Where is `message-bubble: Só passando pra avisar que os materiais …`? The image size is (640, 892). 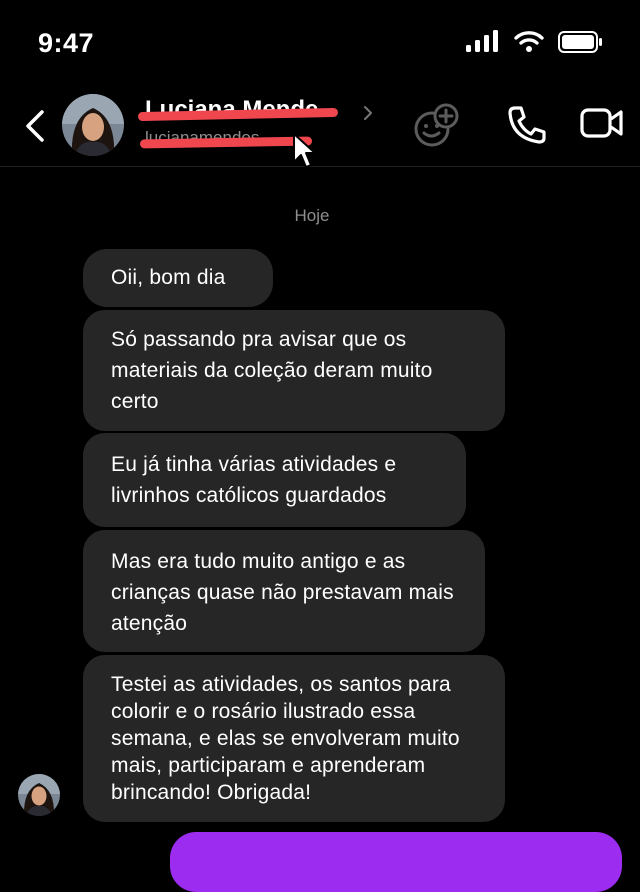
message-bubble: Só passando pra avisar que os materiais … is located at coordinates (294, 370).